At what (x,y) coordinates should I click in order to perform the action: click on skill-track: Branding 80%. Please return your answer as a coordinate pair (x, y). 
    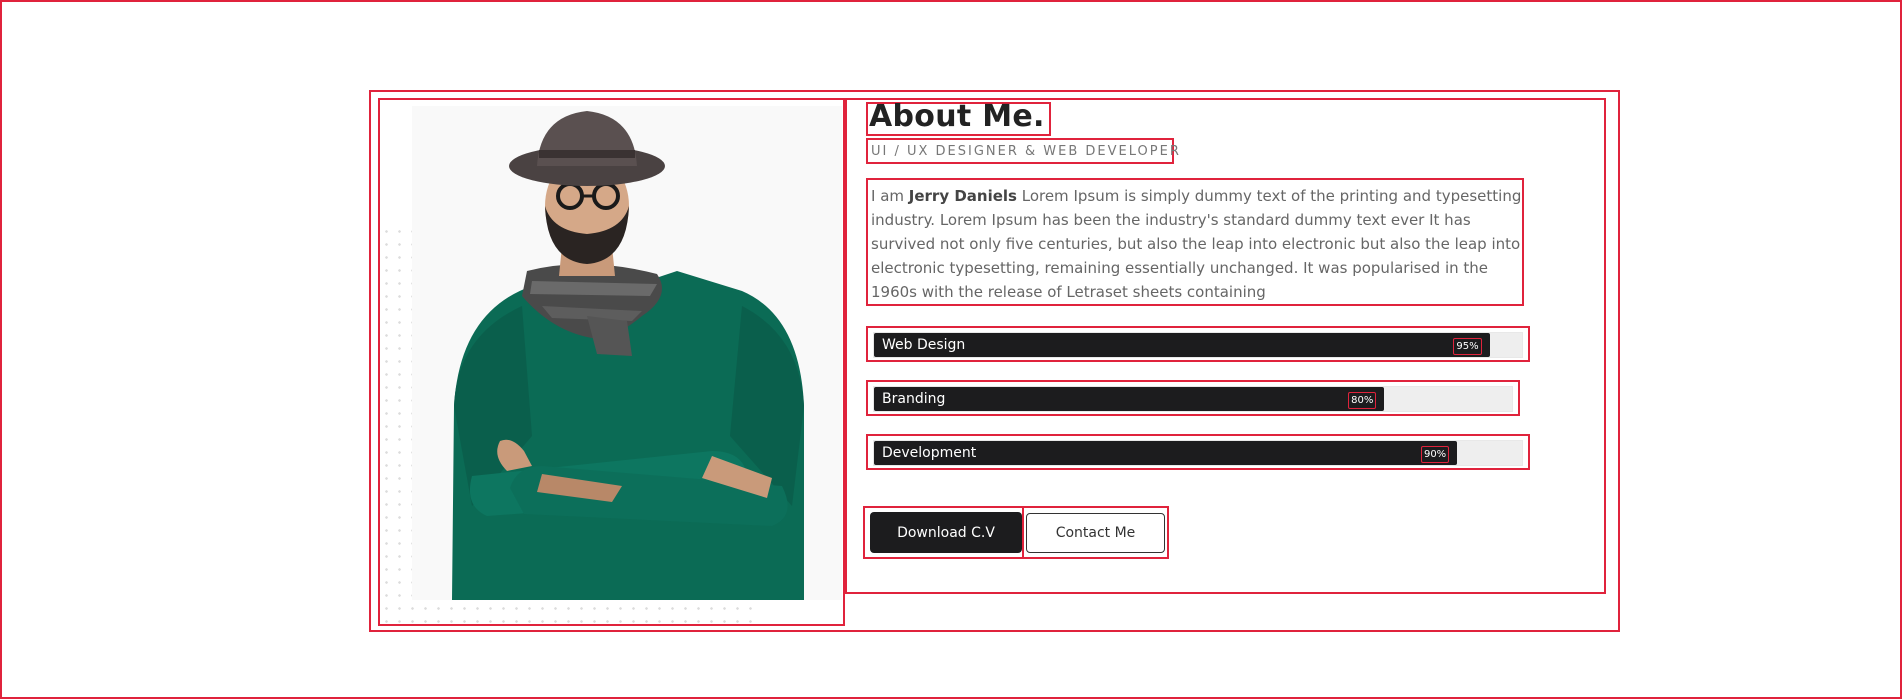
    Looking at the image, I should click on (1193, 399).